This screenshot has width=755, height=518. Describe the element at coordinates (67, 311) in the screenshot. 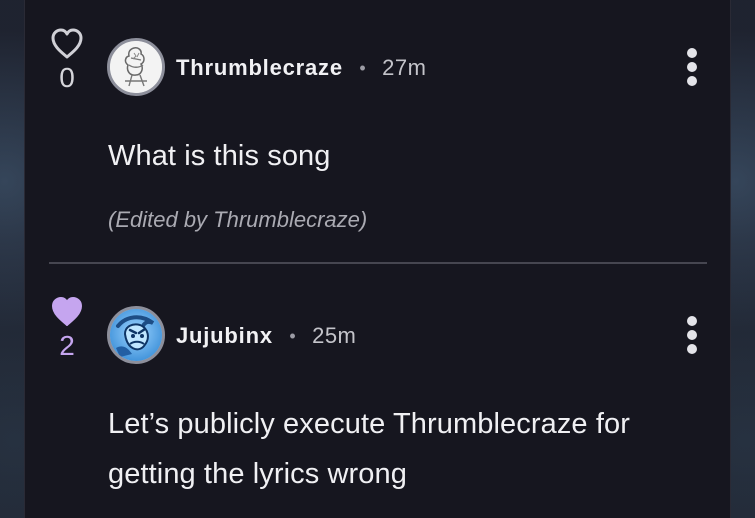

I see `heart-filled-icon` at that location.